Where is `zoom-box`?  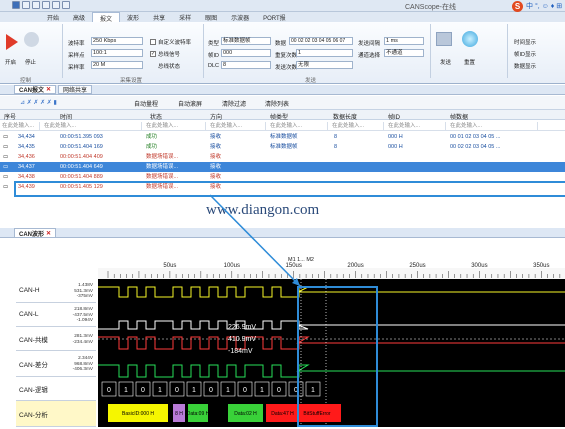
zoom-box is located at coordinates (337, 356).